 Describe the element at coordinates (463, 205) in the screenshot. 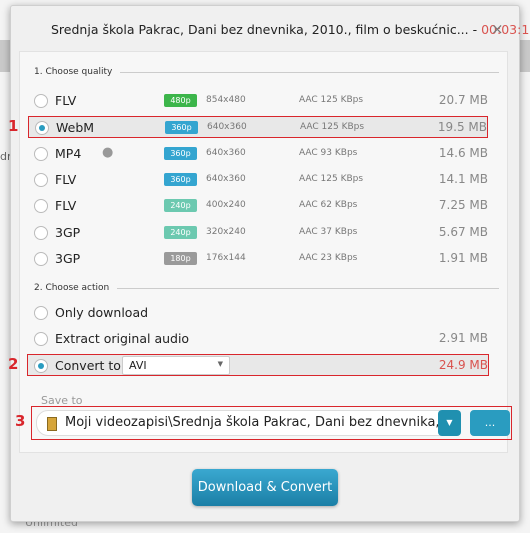

I see `file-size: 7.25 MB` at that location.